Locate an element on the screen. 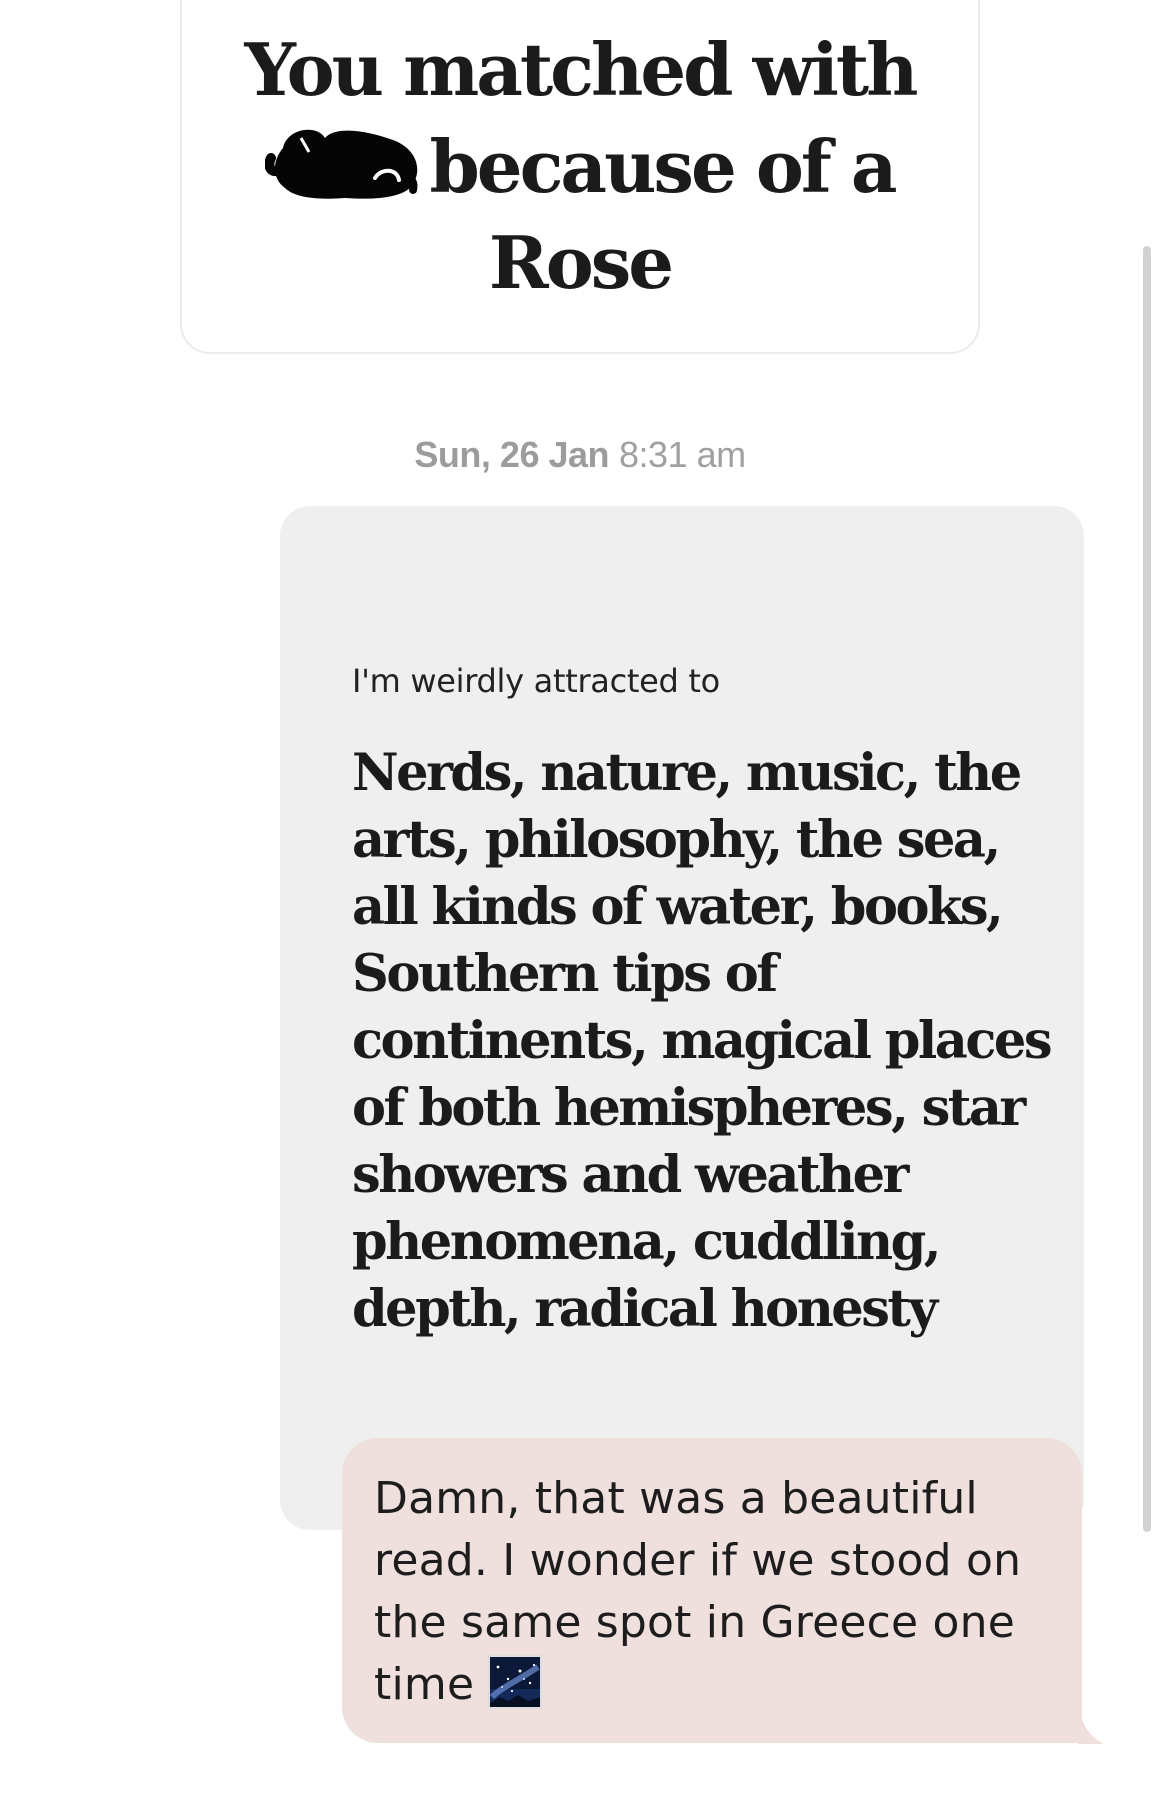  match-title-line-3: Rose is located at coordinates (581, 262).